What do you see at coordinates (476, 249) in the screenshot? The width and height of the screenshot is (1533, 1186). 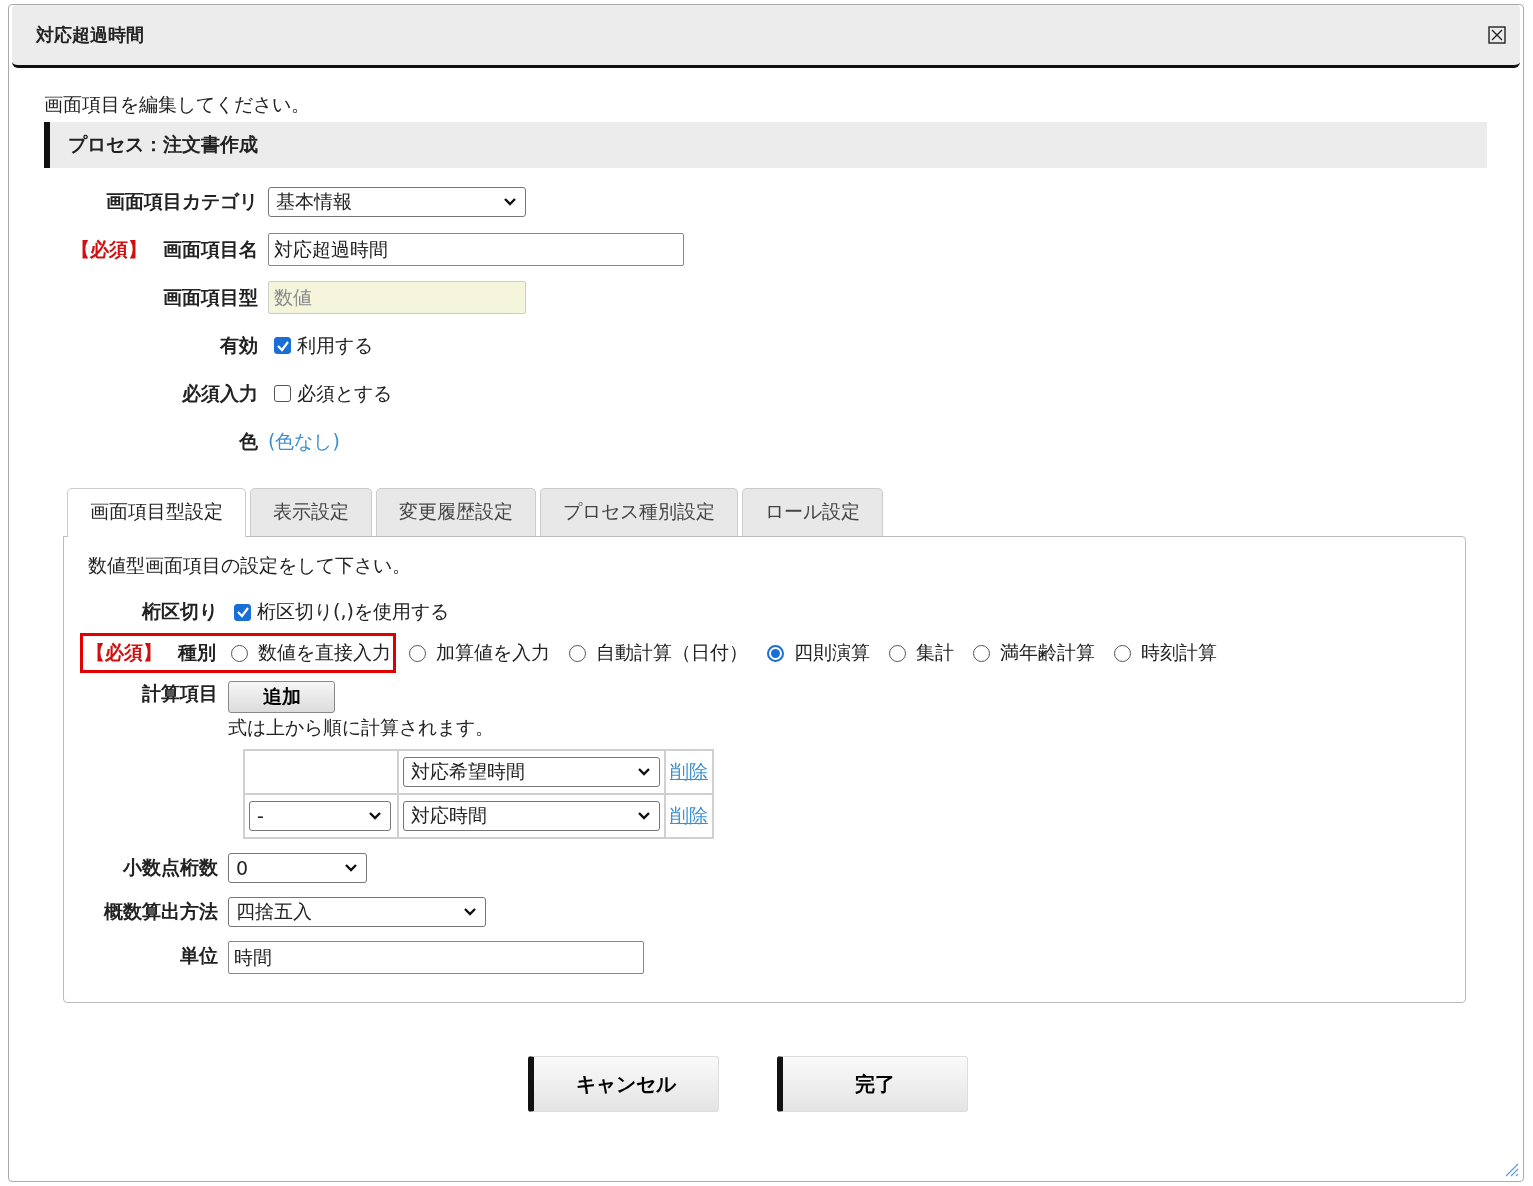 I see `text-field: 対応超過時間` at bounding box center [476, 249].